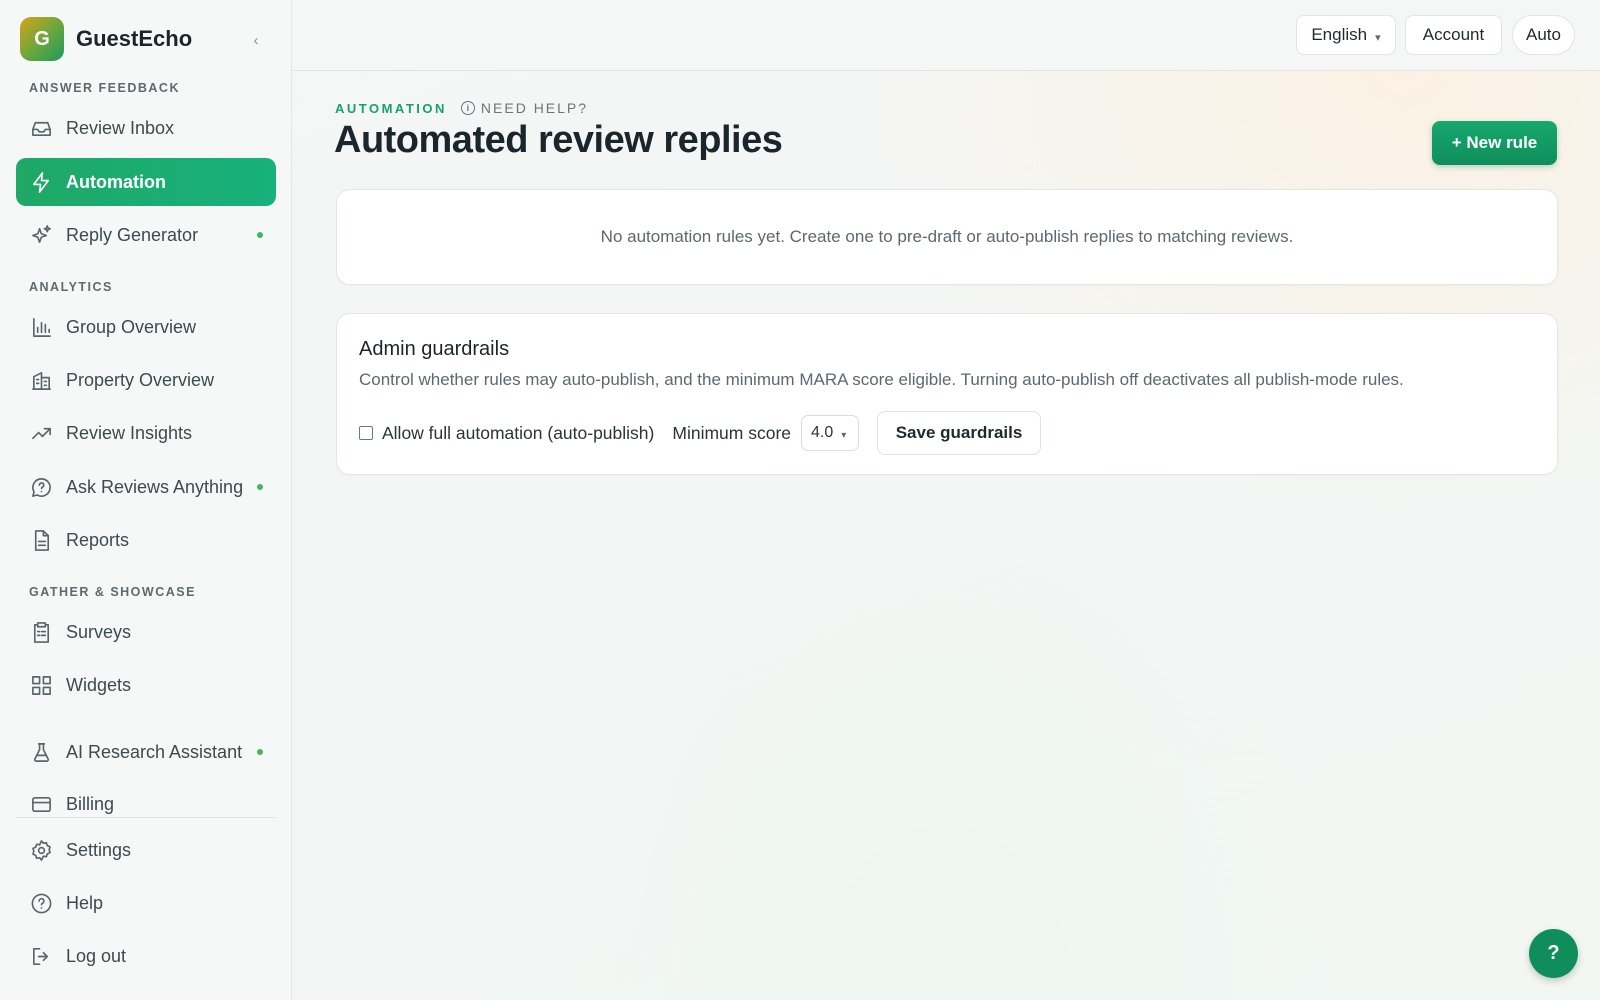 Image resolution: width=1600 pixels, height=1000 pixels. I want to click on account-button: Account, so click(1453, 35).